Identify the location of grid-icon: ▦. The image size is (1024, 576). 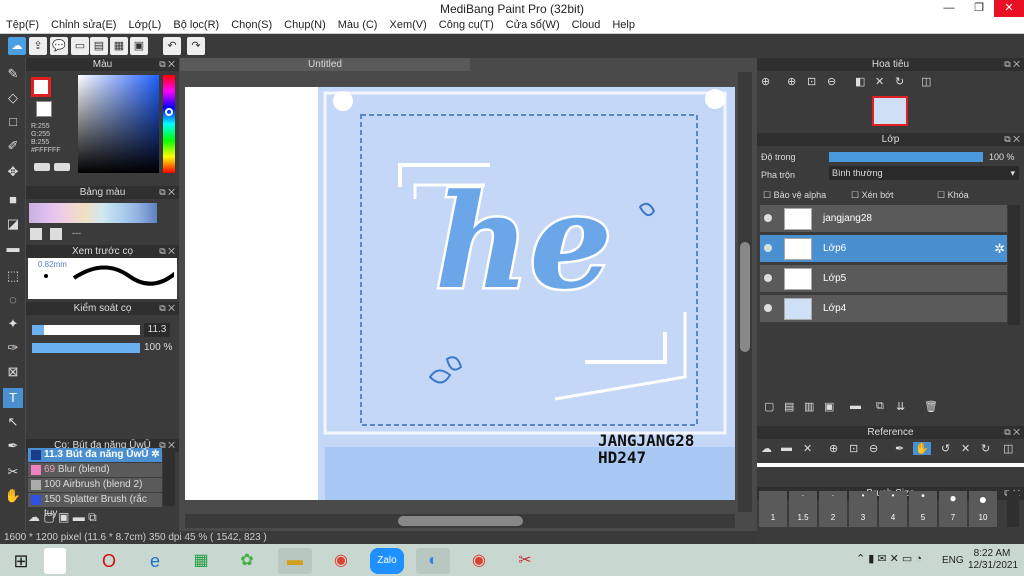
(119, 46).